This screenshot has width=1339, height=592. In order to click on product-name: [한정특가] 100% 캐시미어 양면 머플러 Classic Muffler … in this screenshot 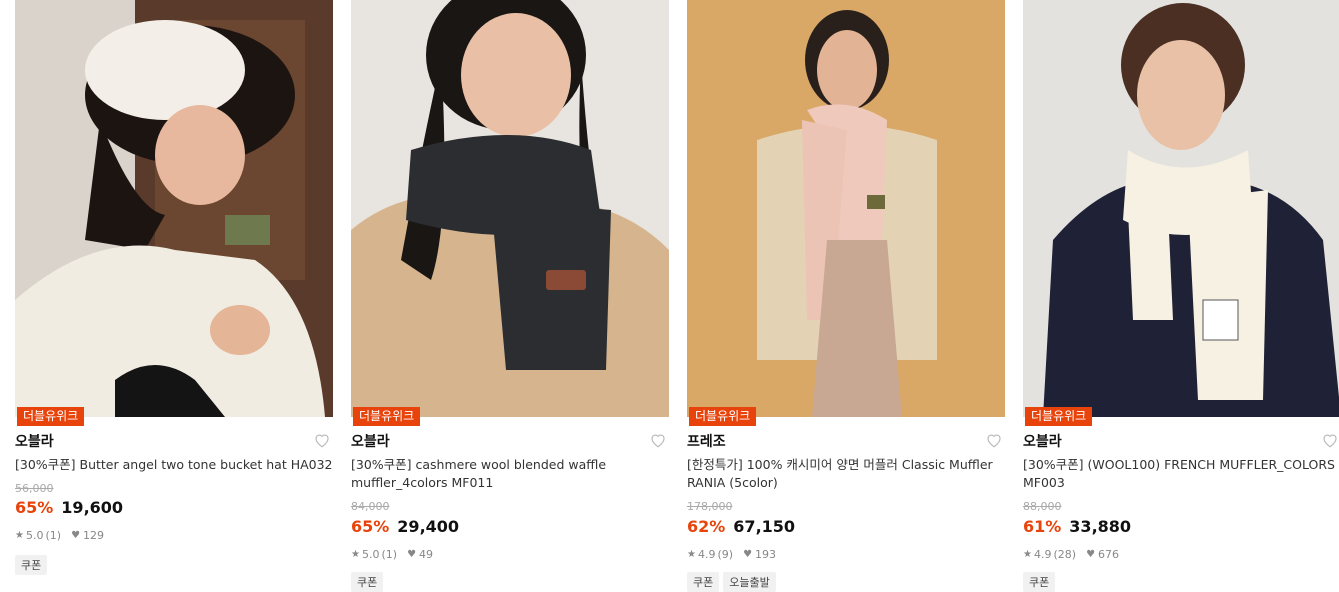, I will do `click(846, 474)`.